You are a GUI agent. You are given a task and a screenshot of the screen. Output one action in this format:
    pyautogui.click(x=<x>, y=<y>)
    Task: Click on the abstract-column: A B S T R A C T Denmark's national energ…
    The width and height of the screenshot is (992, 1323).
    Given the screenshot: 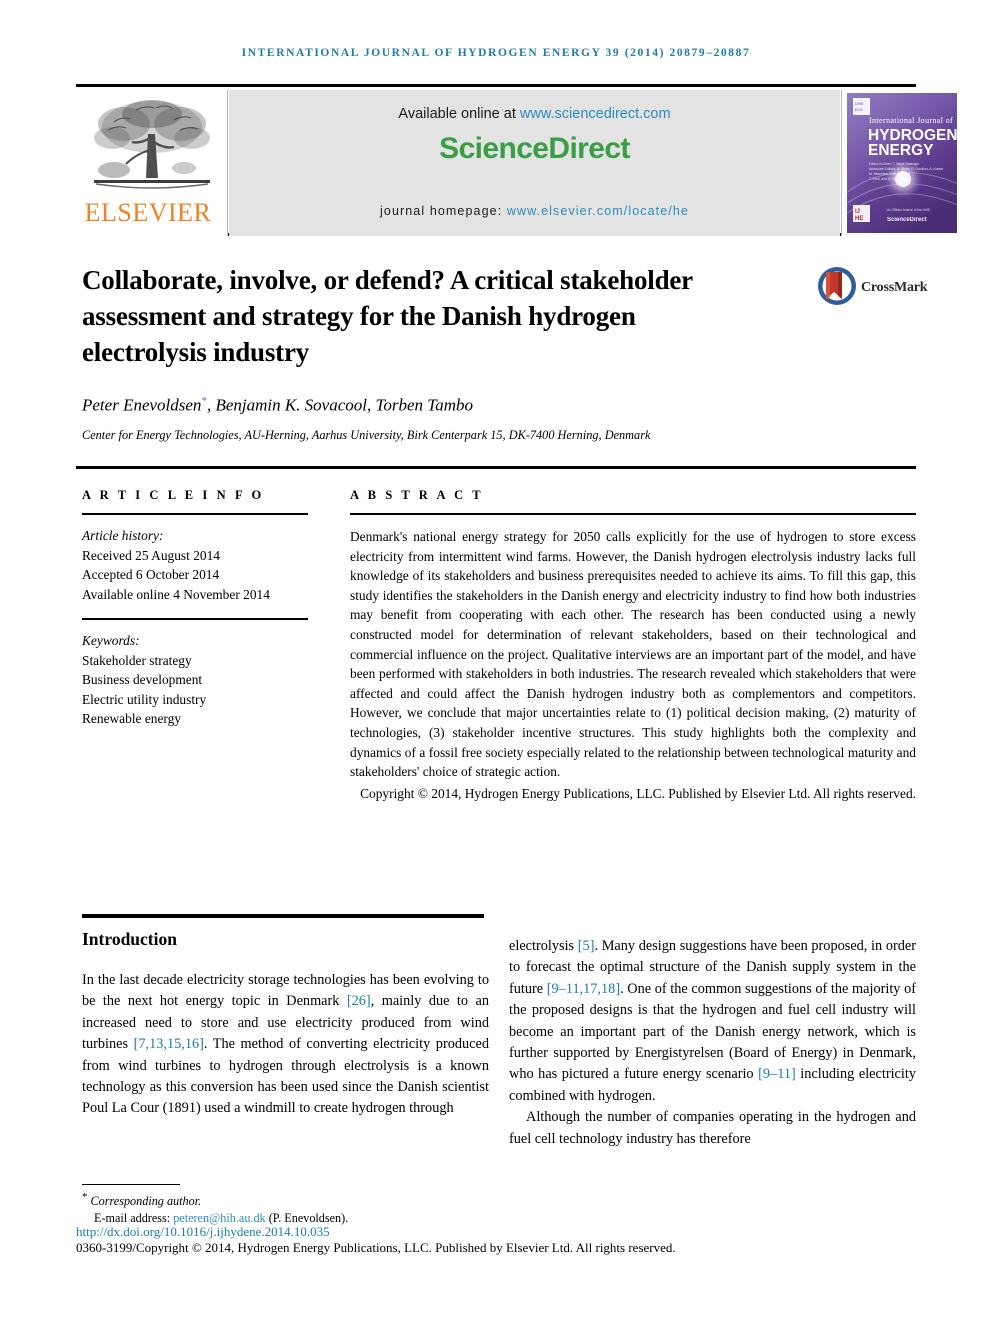 What is the action you would take?
    pyautogui.click(x=633, y=645)
    